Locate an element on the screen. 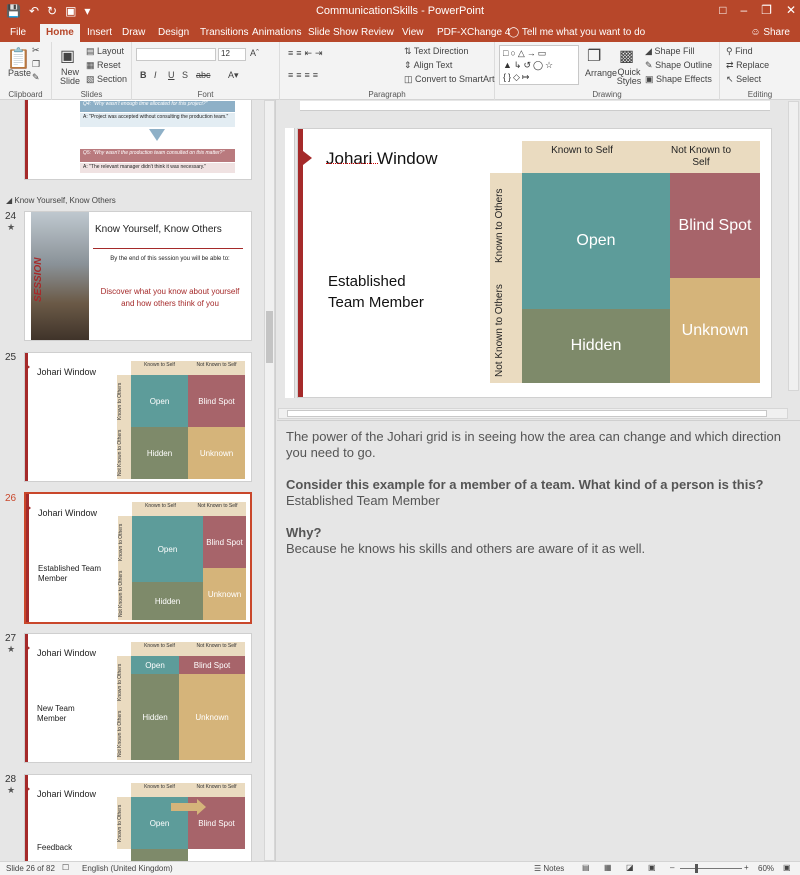 The height and width of the screenshot is (875, 800). shape-fill-button: ◢ Shape Fill is located at coordinates (669, 51).